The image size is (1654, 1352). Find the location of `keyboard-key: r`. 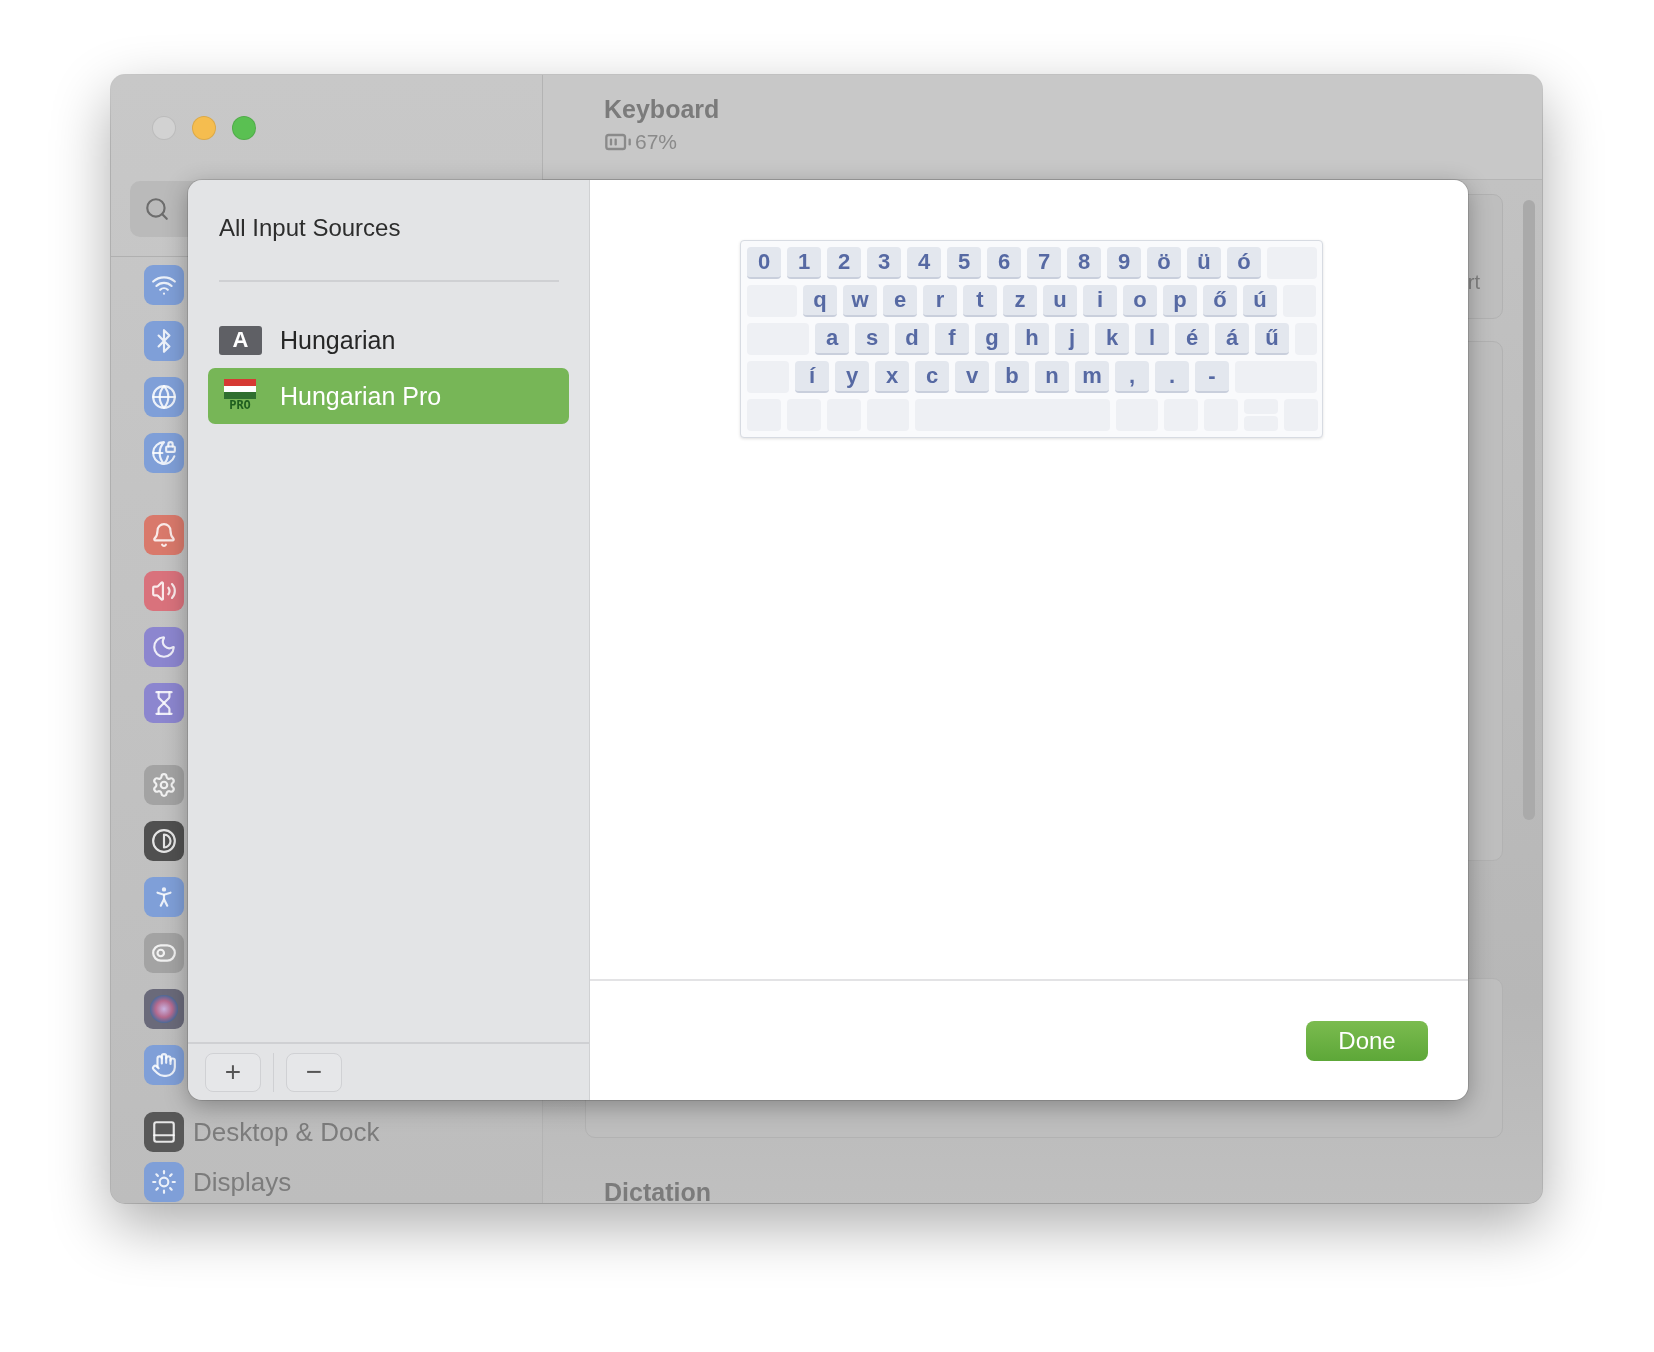

keyboard-key: r is located at coordinates (940, 301).